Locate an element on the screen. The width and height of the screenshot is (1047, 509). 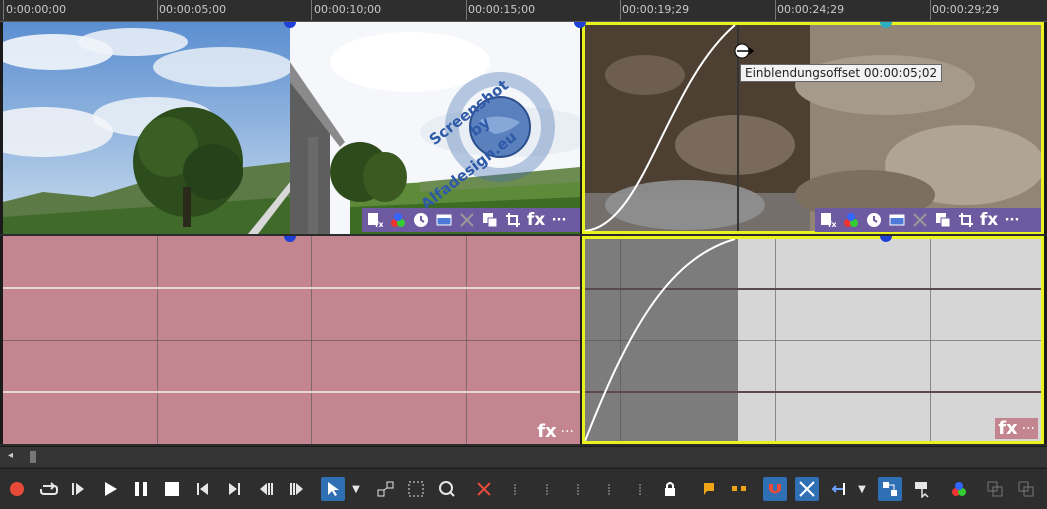
trim-start-icon: ⁞ is located at coordinates (515, 489).